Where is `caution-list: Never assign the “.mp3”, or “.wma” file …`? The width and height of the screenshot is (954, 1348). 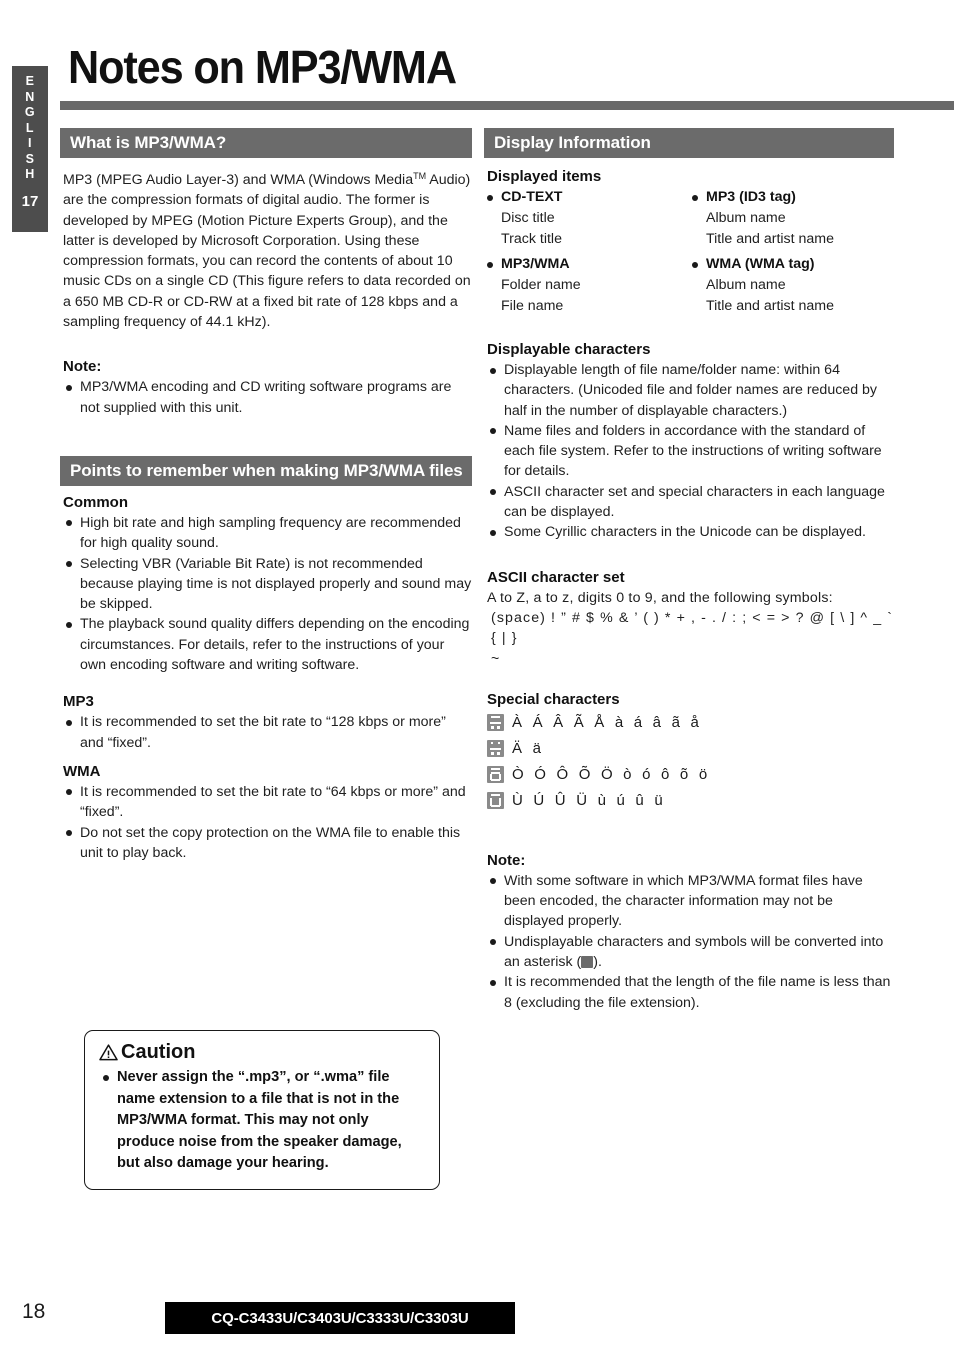 caution-list: Never assign the “.mp3”, or “.wma” file … is located at coordinates (262, 1121).